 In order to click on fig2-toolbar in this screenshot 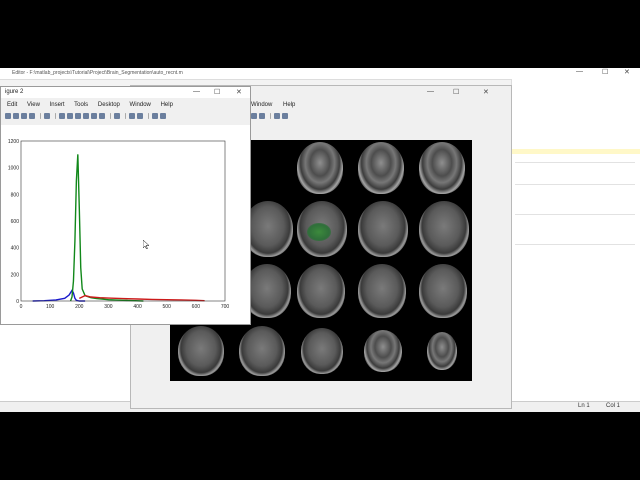, I will do `click(125, 118)`.